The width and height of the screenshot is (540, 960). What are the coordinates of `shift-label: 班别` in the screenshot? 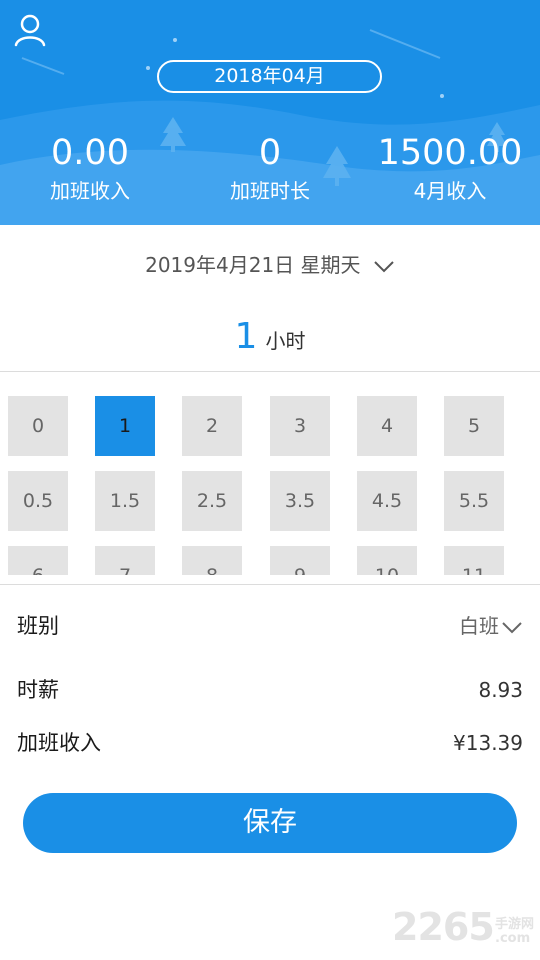 It's located at (38, 626).